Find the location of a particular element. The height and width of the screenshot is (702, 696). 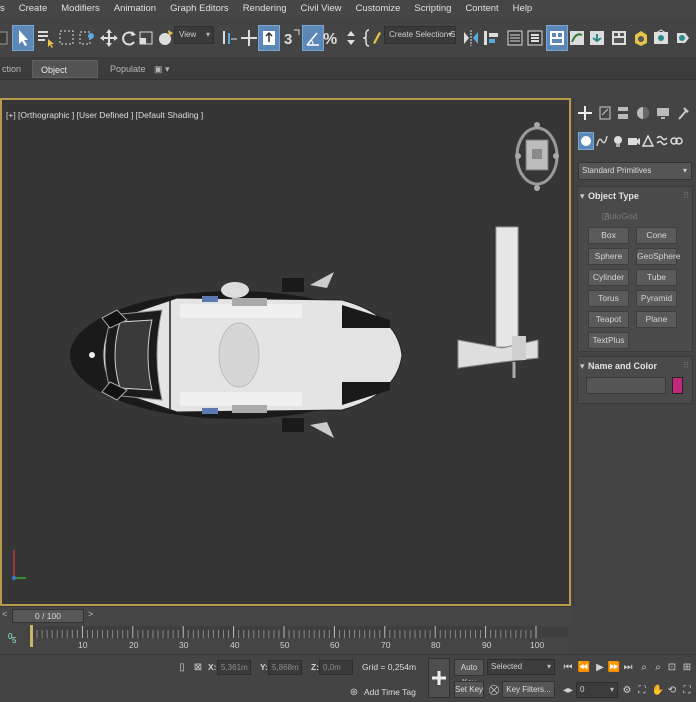

time-slider-handle: 0 / 100 is located at coordinates (48, 616).